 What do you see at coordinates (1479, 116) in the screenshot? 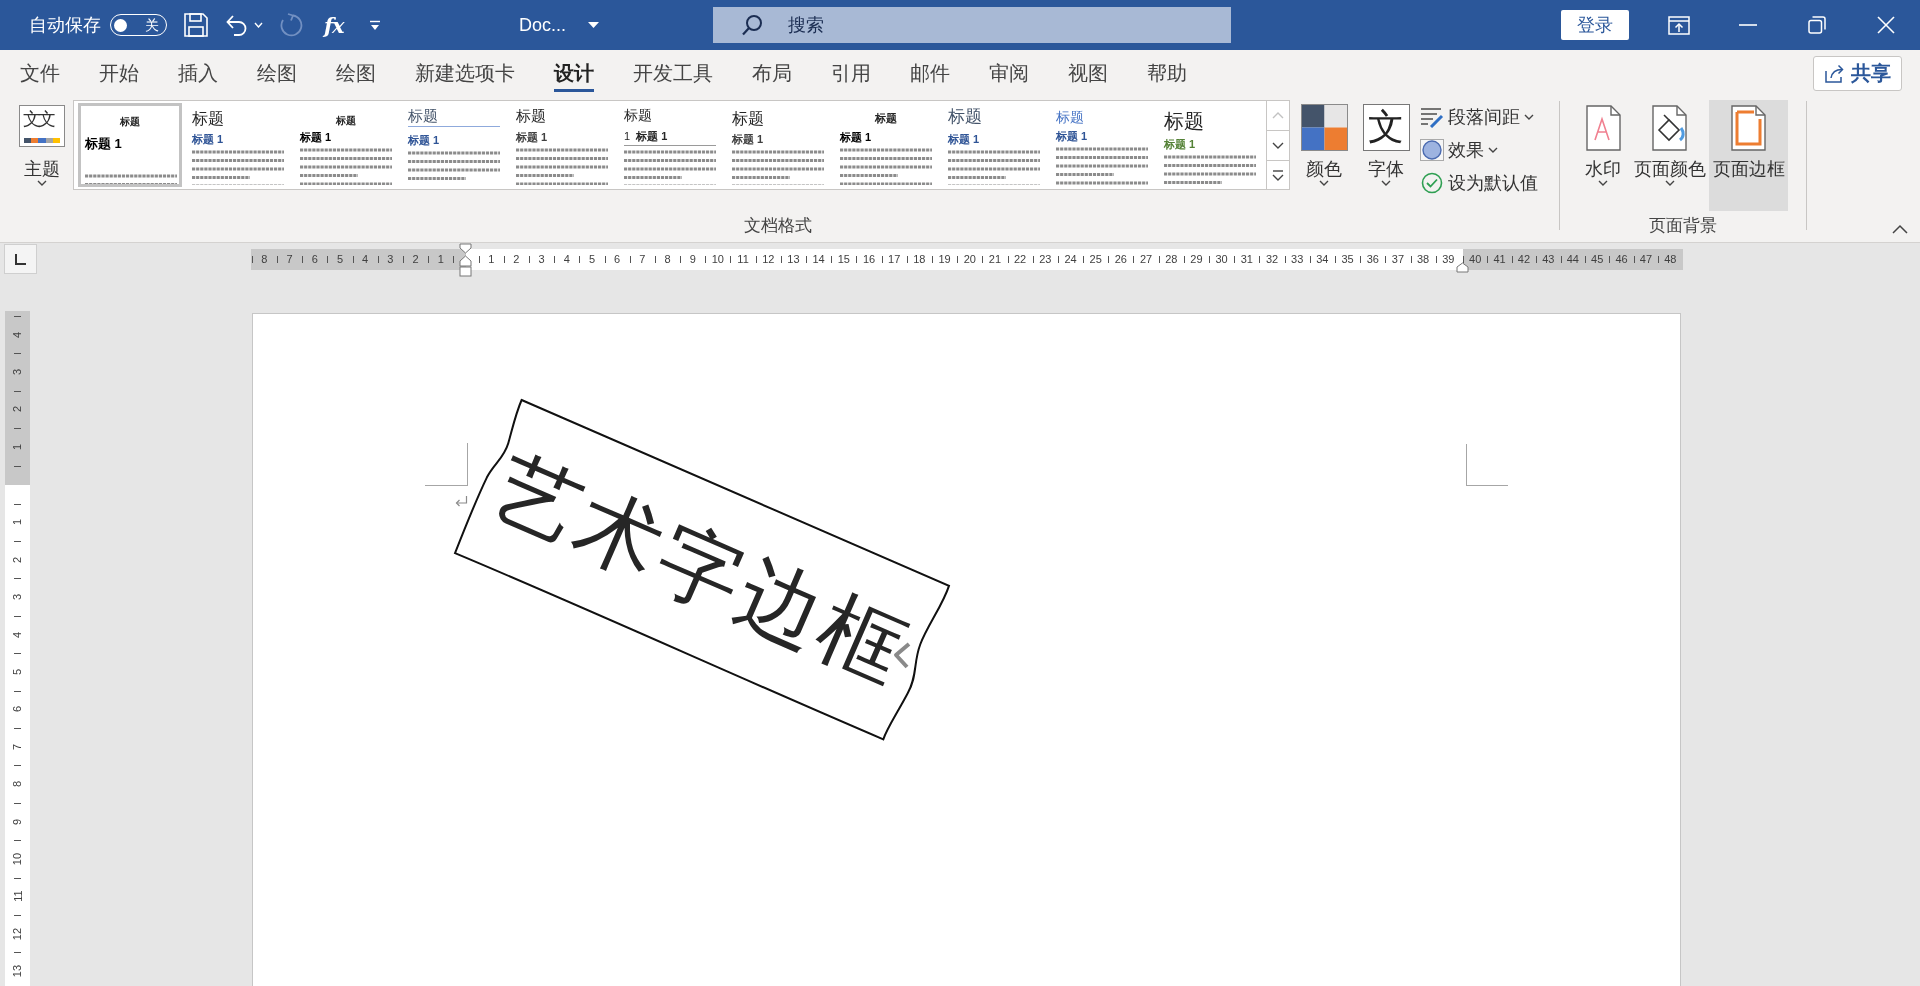
I see `format-option-button: 段落间距` at bounding box center [1479, 116].